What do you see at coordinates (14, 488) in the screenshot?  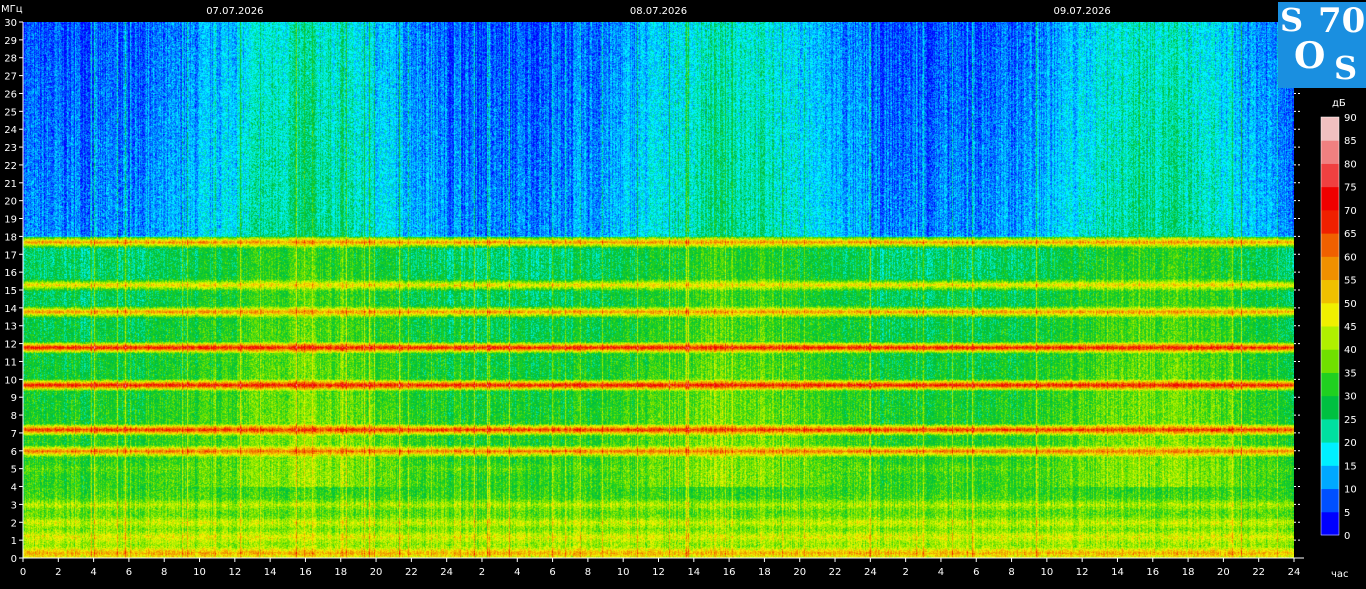 I see `y-tick-label: 4` at bounding box center [14, 488].